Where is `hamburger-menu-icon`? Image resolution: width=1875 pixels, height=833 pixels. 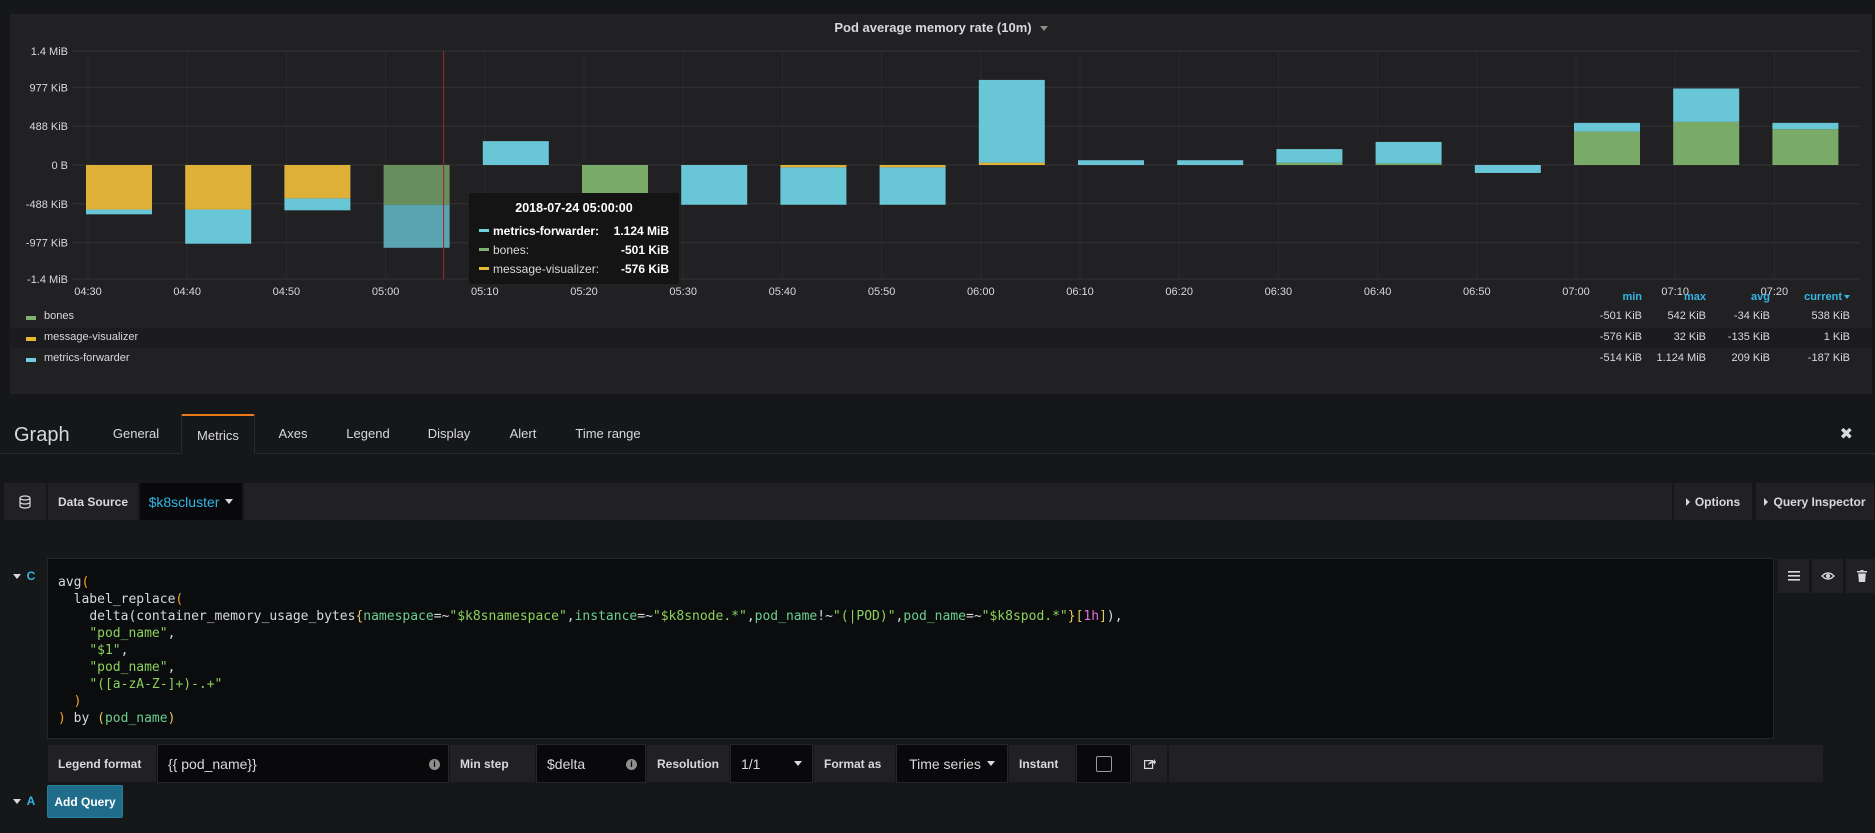 hamburger-menu-icon is located at coordinates (1793, 576).